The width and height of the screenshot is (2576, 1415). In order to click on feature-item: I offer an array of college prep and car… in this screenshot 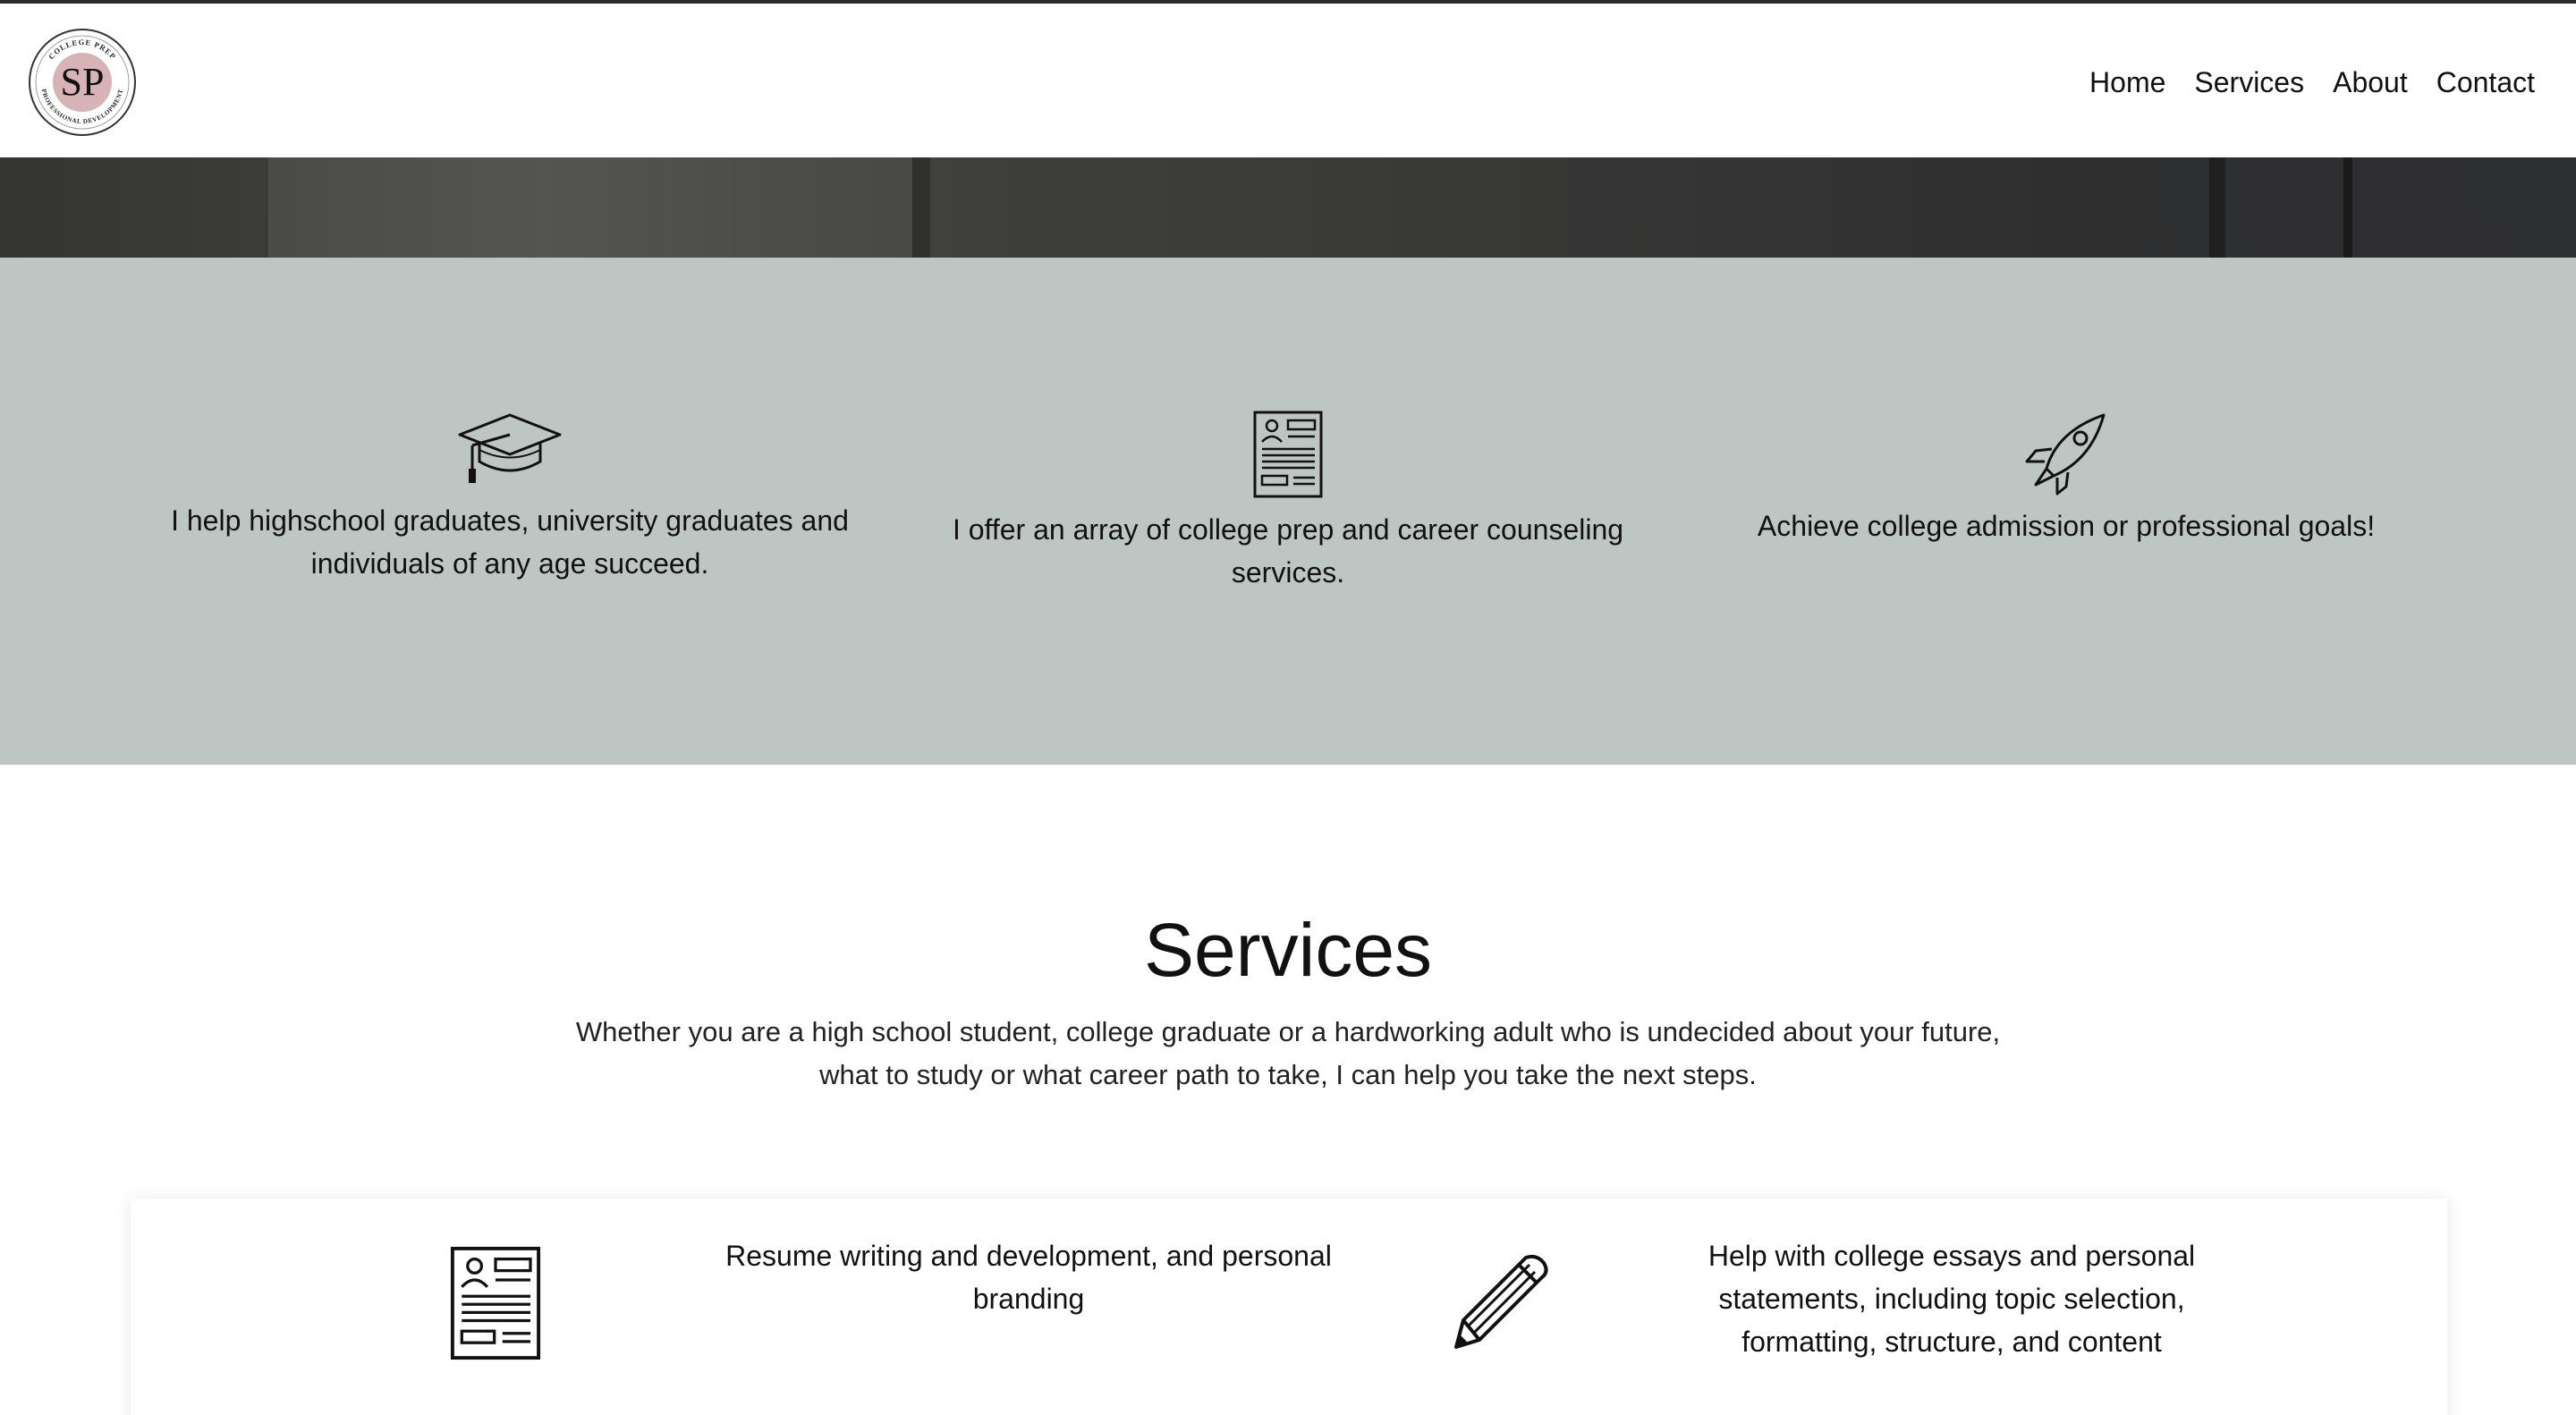, I will do `click(1288, 502)`.